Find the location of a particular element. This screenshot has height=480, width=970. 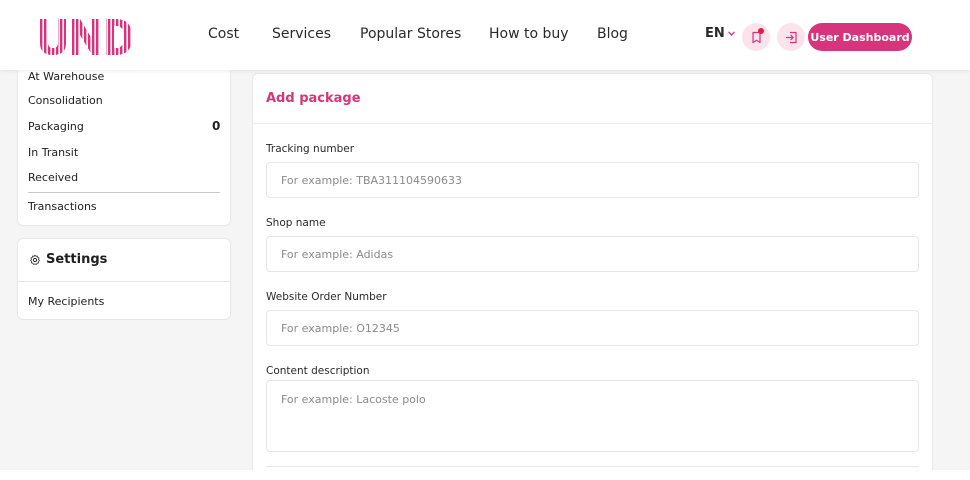

sidebar-item-consolidation: Consolidation is located at coordinates (65, 100).